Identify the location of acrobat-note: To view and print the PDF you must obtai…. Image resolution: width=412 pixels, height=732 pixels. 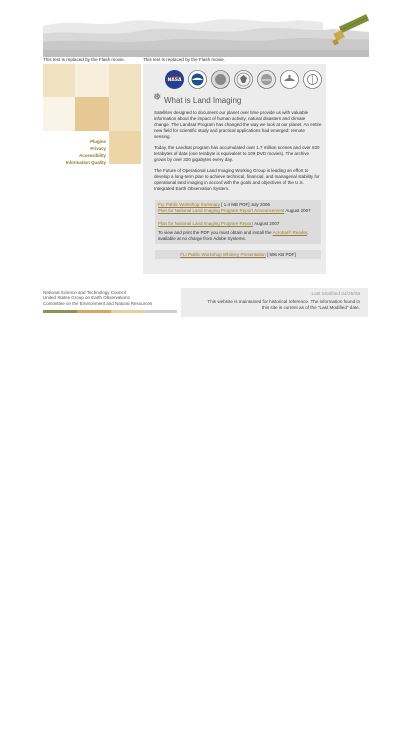
(238, 236).